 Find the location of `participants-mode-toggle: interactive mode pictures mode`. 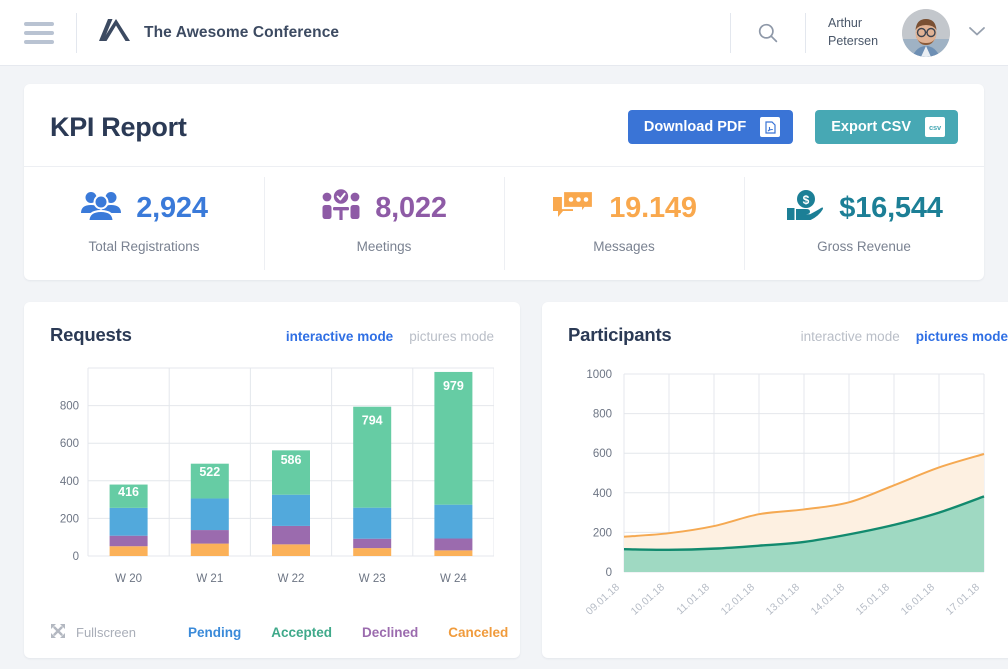

participants-mode-toggle: interactive mode pictures mode is located at coordinates (904, 336).